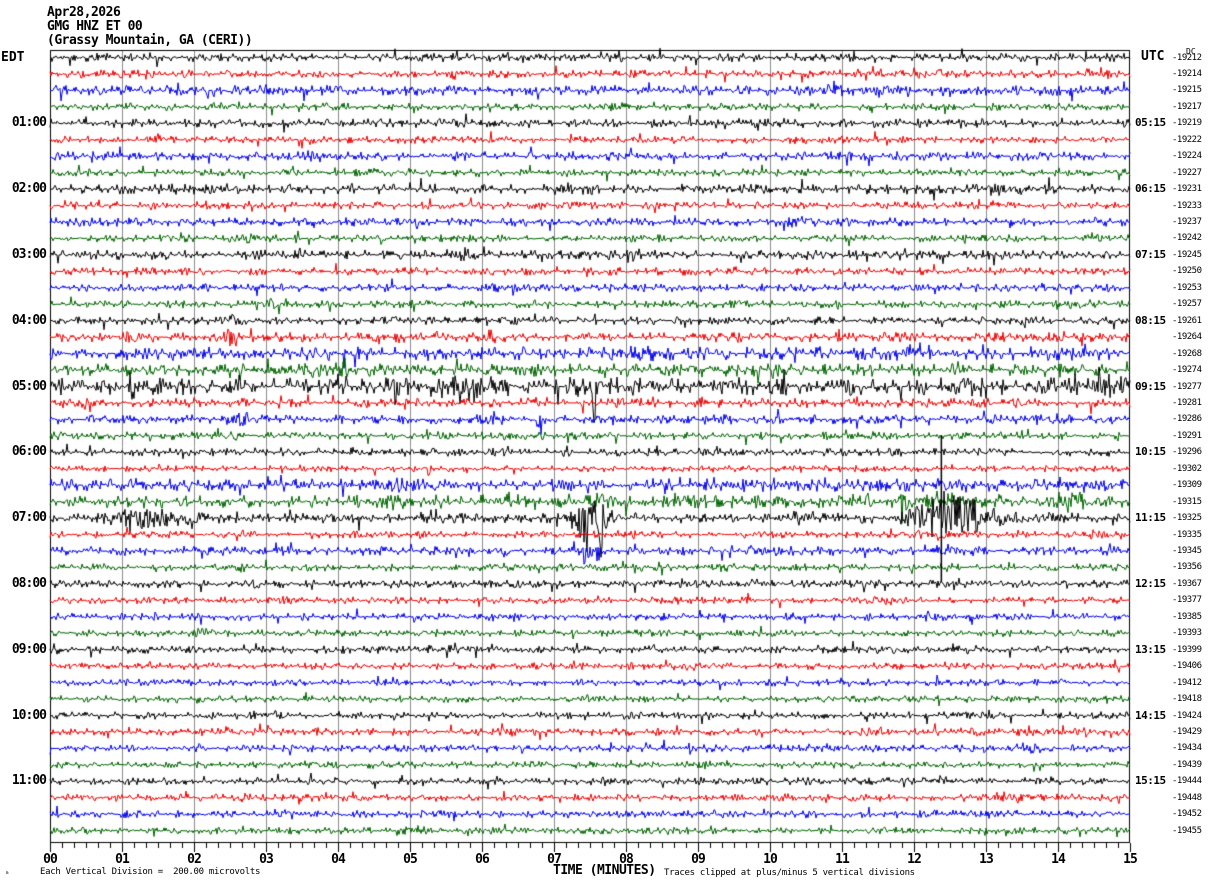  I want to click on x-tick-label: 13, so click(986, 859).